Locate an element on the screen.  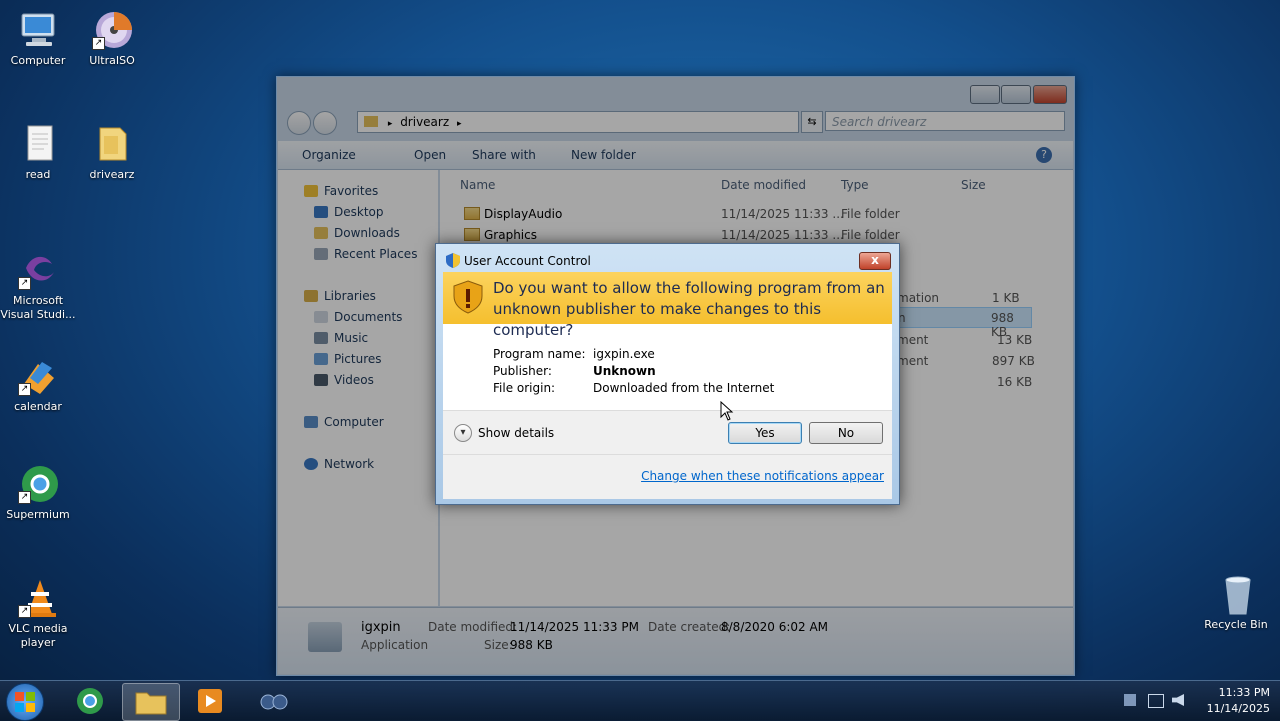
file-type: mation is located at coordinates (918, 298).